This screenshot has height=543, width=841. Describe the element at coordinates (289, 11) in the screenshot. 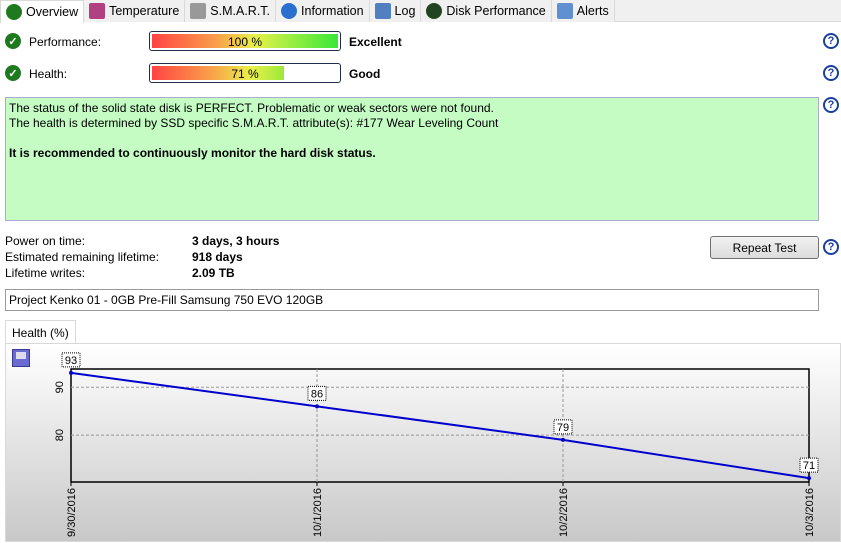

I see `info-icon` at that location.